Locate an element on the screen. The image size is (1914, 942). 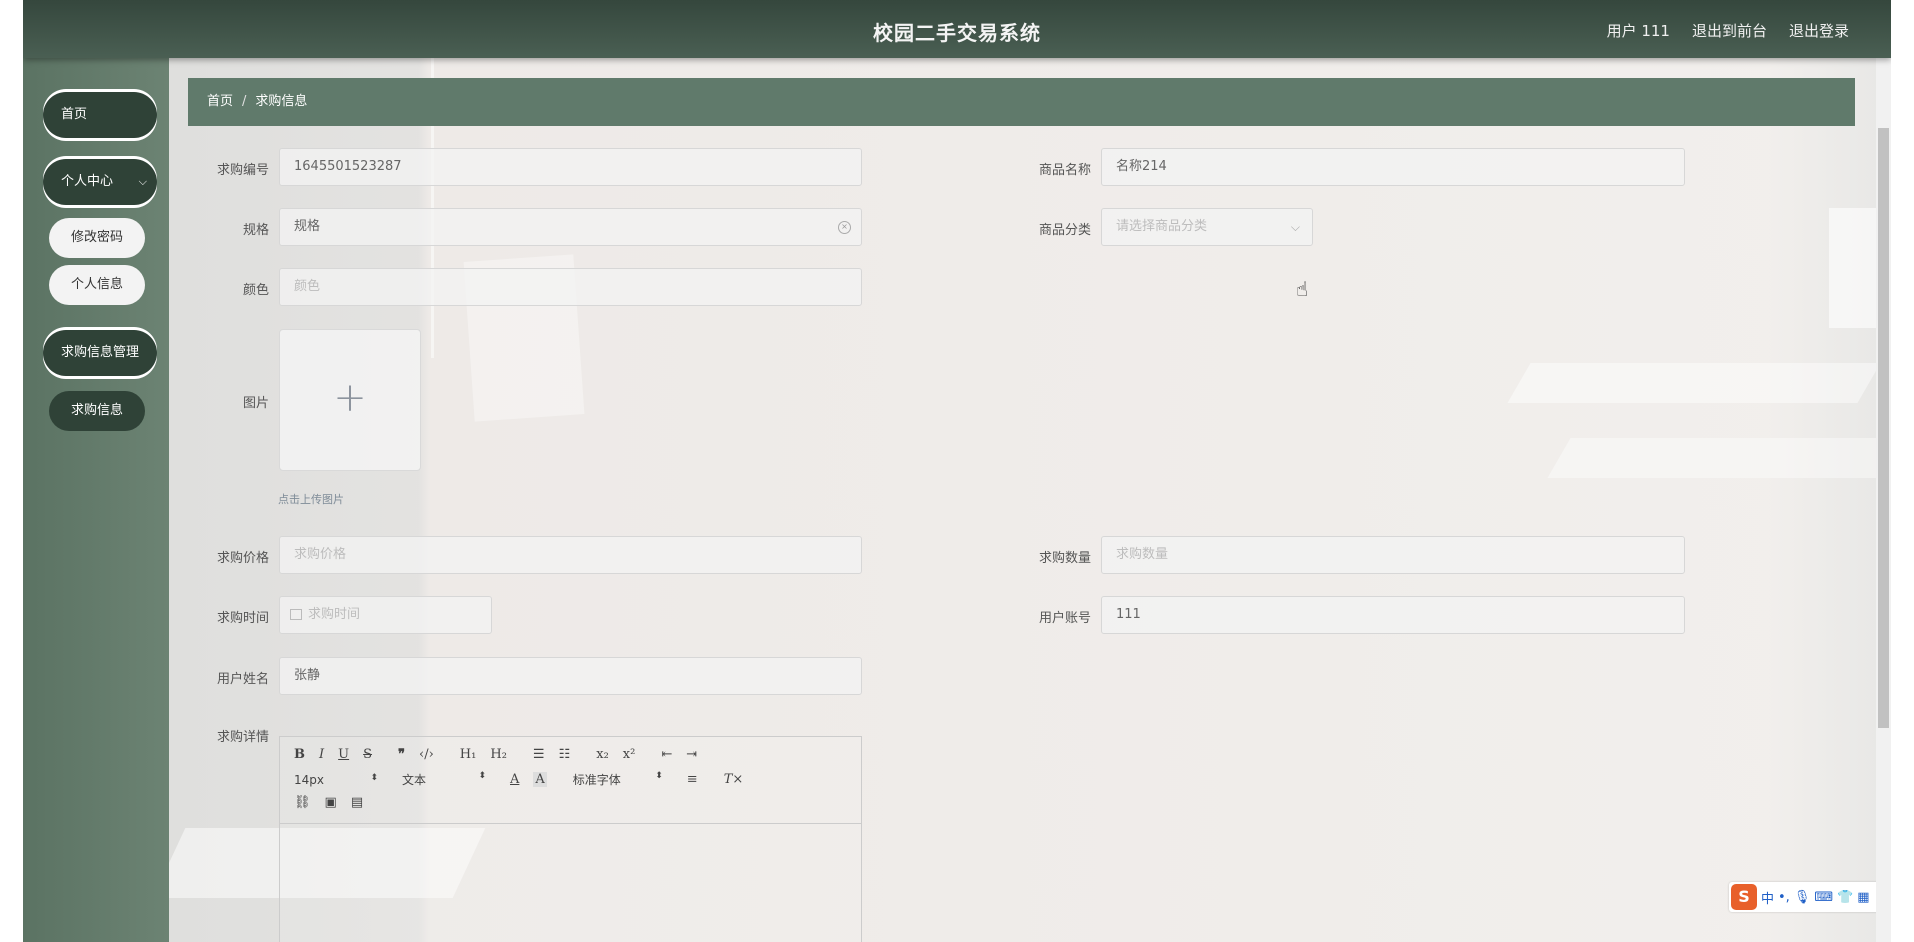
image-upload: + is located at coordinates (350, 400).